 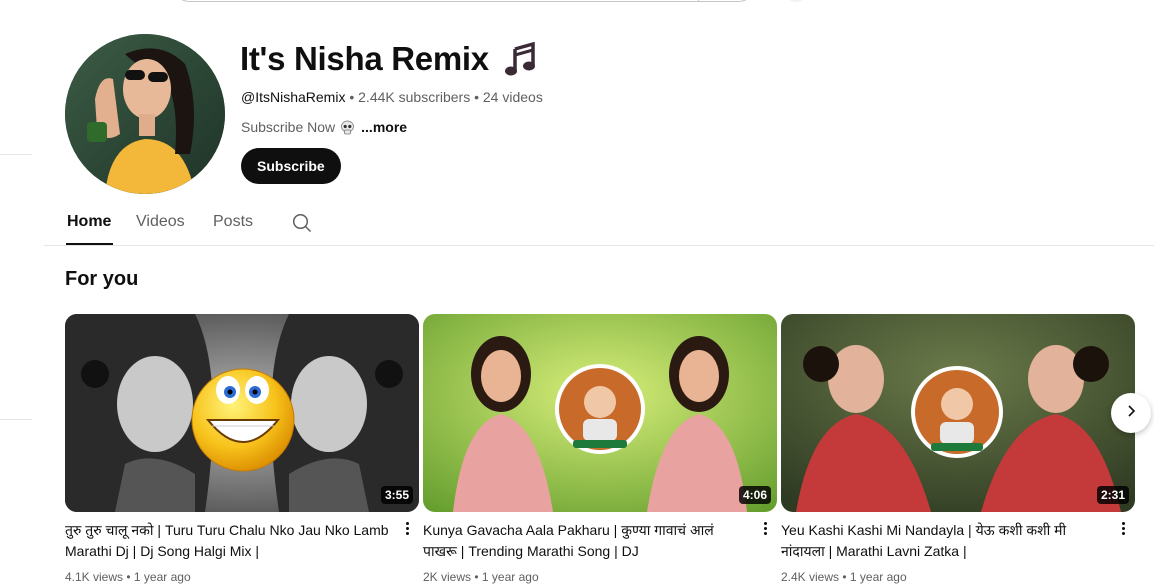 I want to click on tab-home: Home, so click(x=89, y=222).